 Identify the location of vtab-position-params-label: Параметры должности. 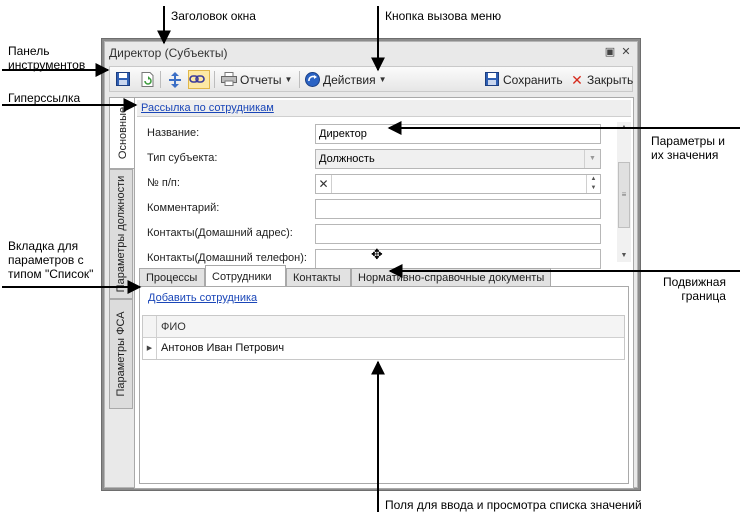
(121, 234).